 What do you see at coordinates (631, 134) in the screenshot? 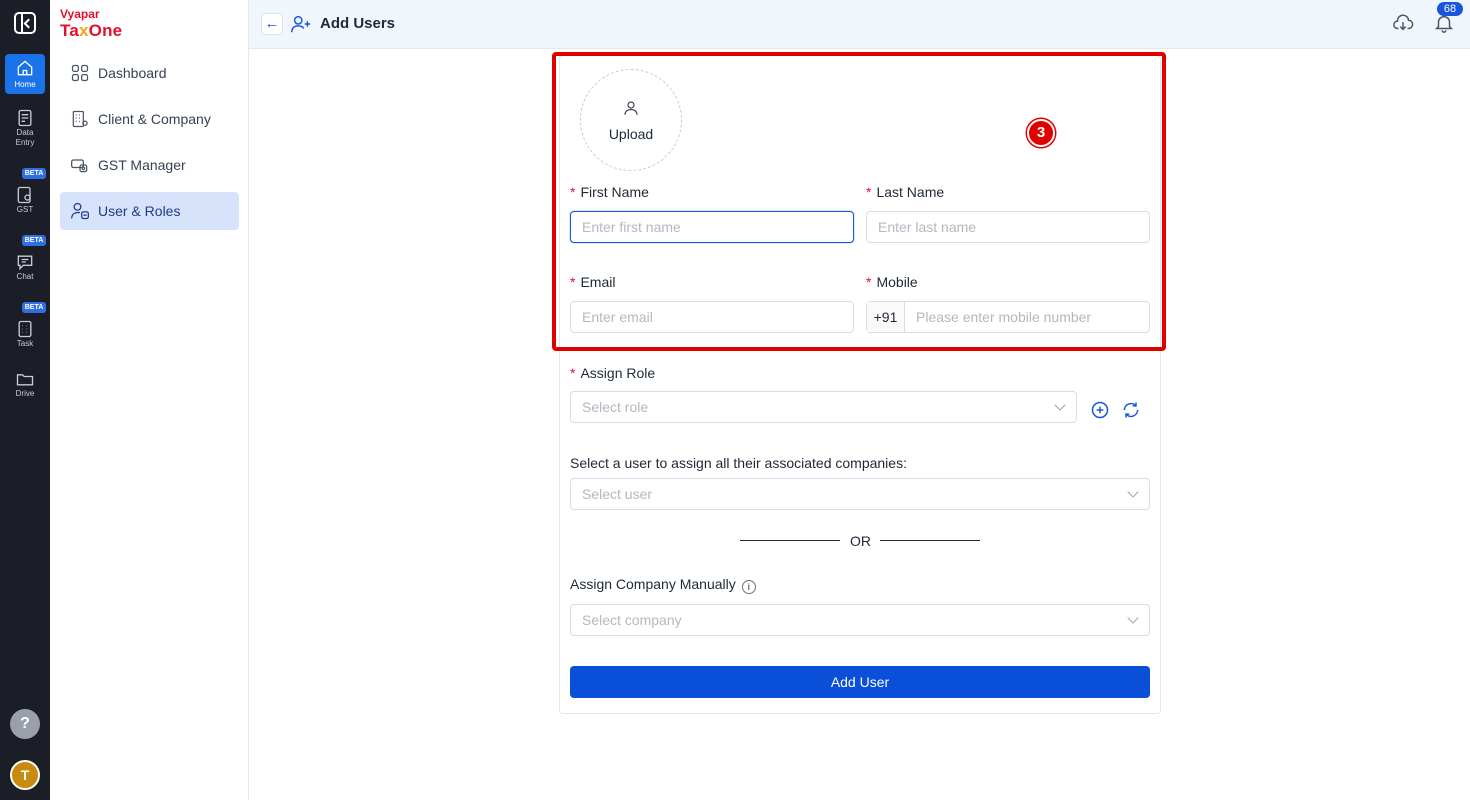
I see `upload-label: Upload` at bounding box center [631, 134].